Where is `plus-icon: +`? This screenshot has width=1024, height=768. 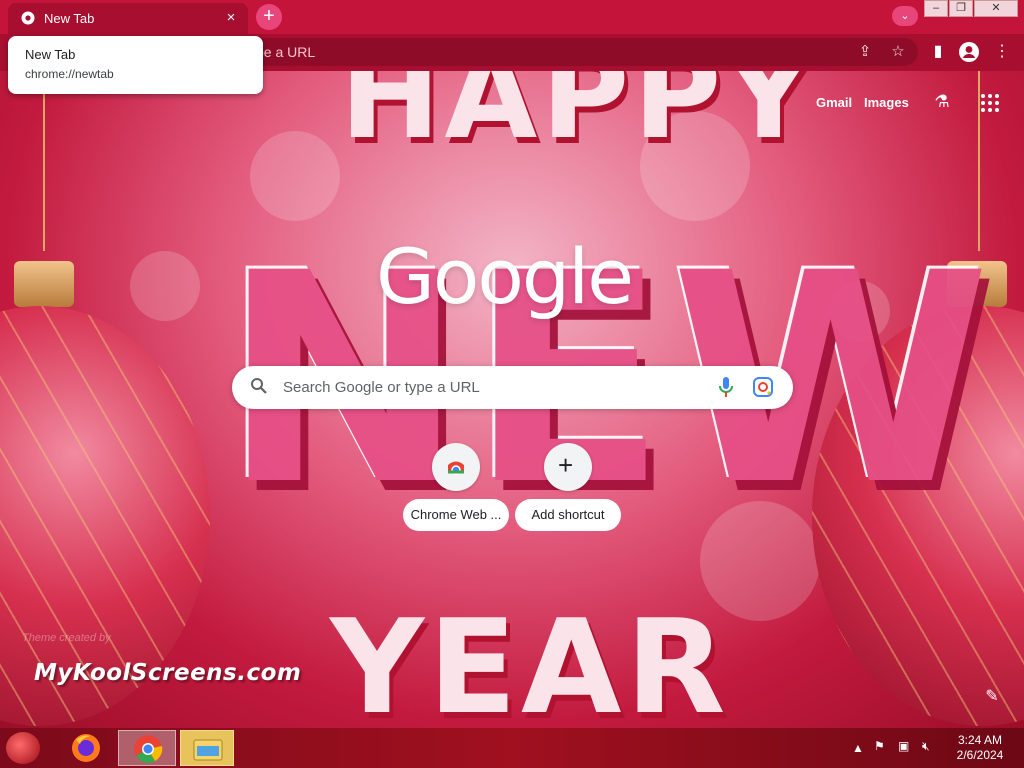
plus-icon: + is located at coordinates (566, 465).